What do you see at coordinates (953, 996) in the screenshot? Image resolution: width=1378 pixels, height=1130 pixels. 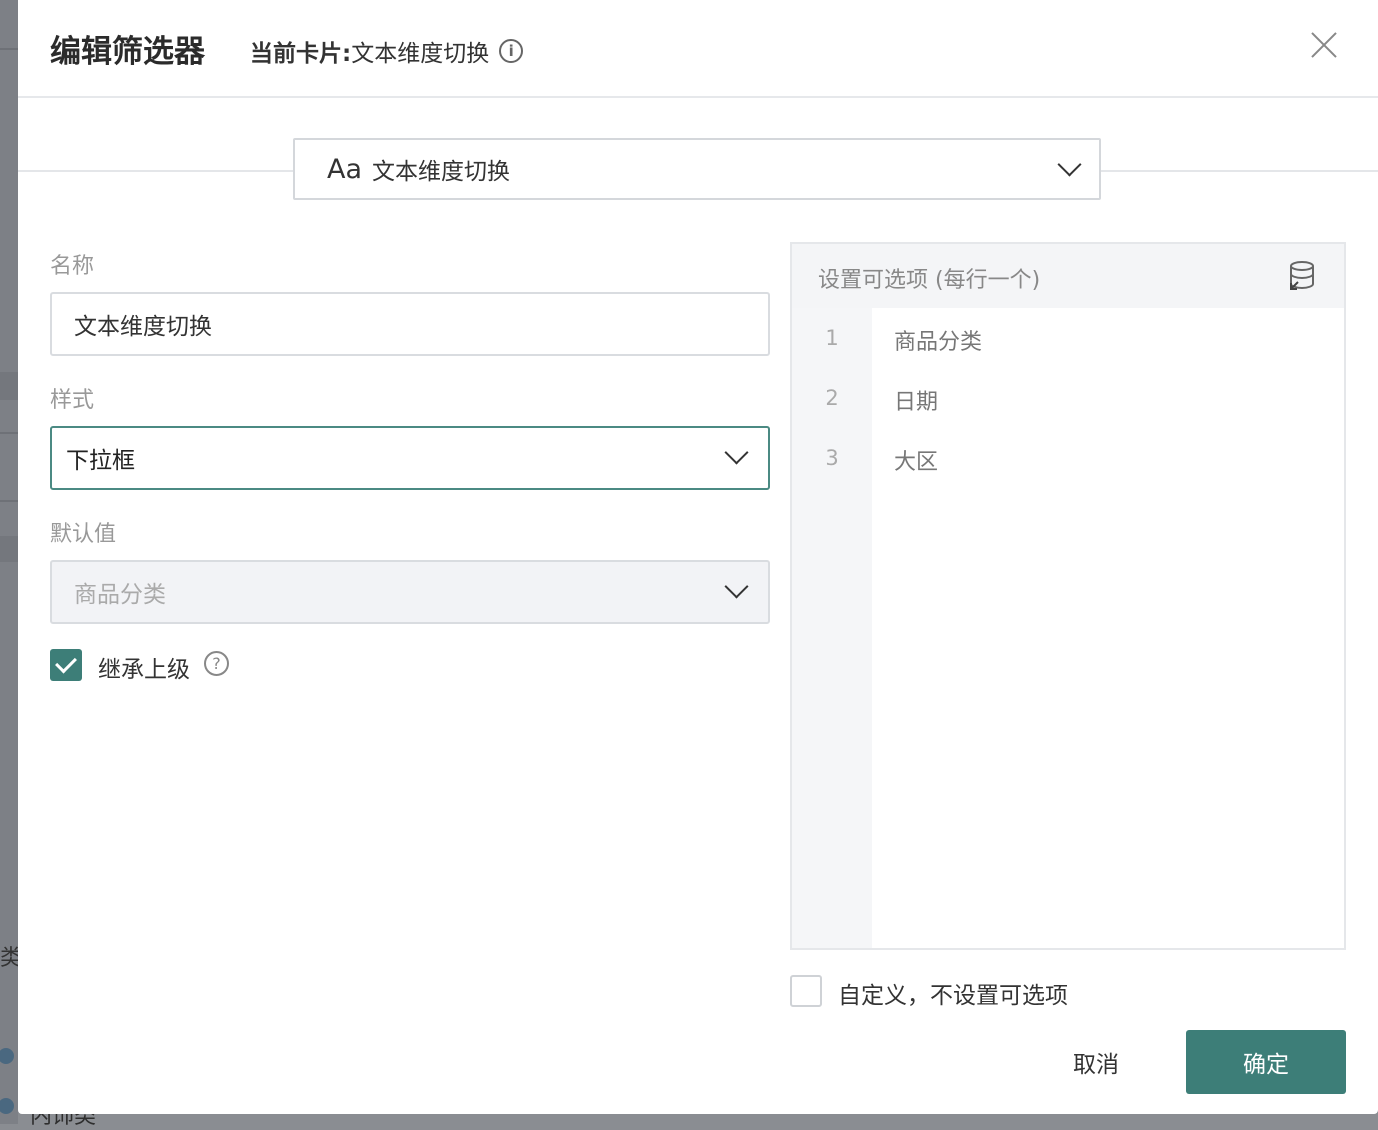 I see `custom-option-label: 自定义，不设置可选项` at bounding box center [953, 996].